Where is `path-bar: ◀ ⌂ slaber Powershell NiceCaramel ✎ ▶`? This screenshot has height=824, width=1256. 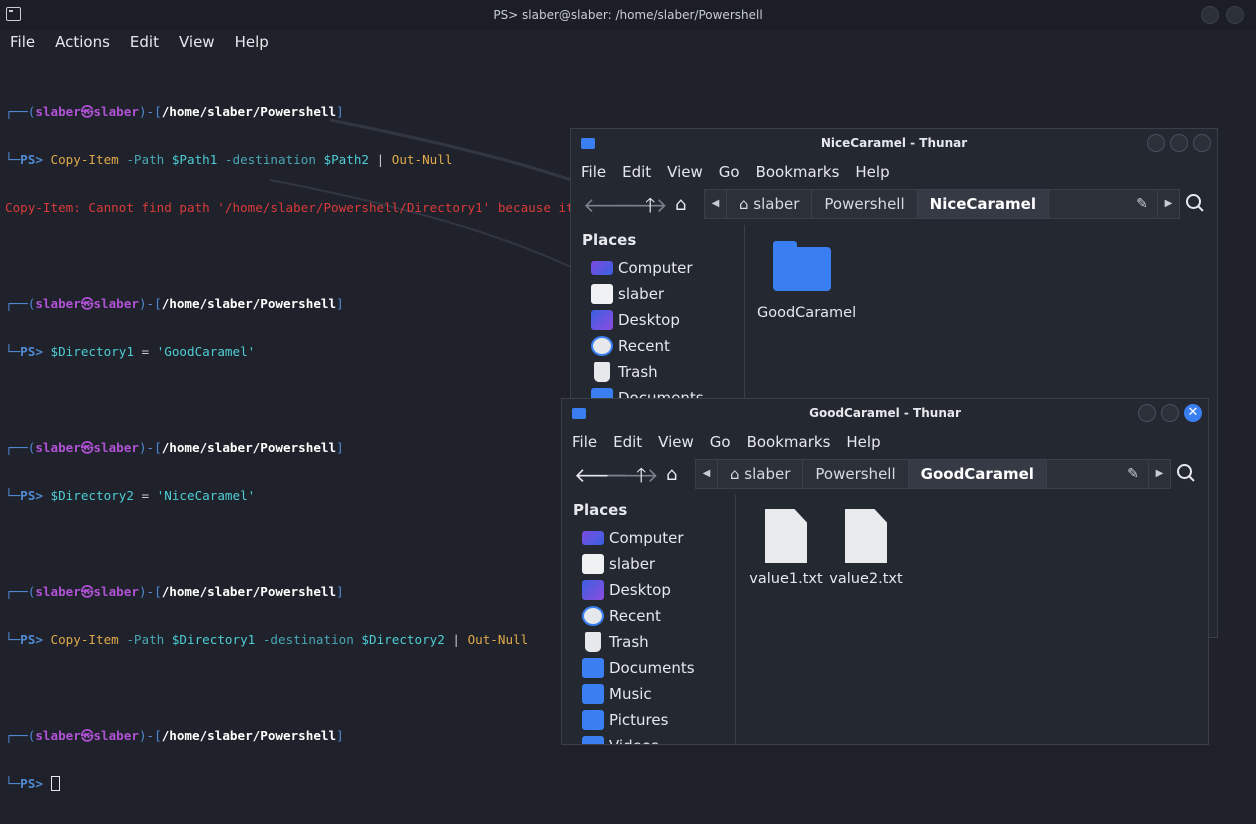 path-bar: ◀ ⌂ slaber Powershell NiceCaramel ✎ ▶ is located at coordinates (942, 204).